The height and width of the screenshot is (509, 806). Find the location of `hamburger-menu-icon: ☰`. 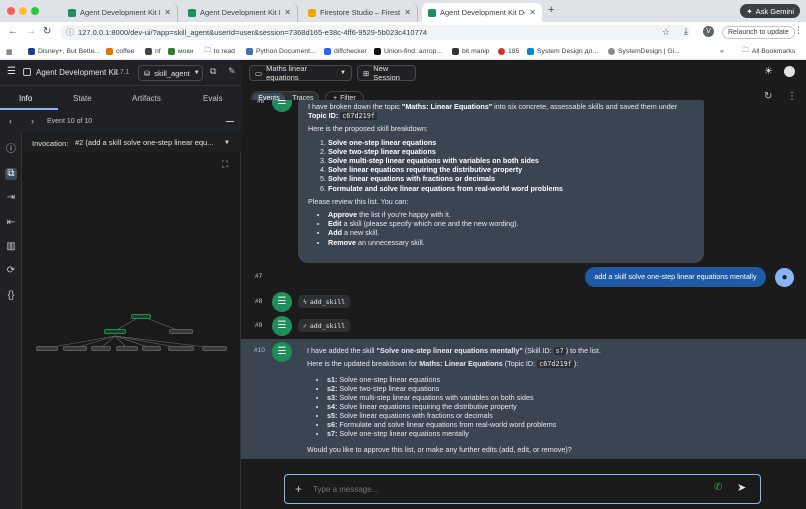

hamburger-menu-icon: ☰ is located at coordinates (11, 71).